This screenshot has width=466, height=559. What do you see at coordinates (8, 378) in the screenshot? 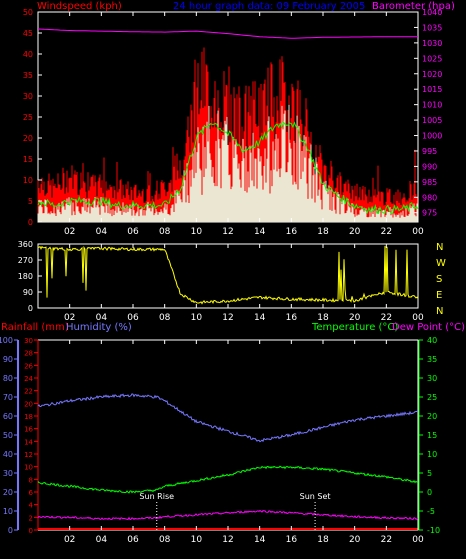
I see `humidity-tick-label: 80` at bounding box center [8, 378].